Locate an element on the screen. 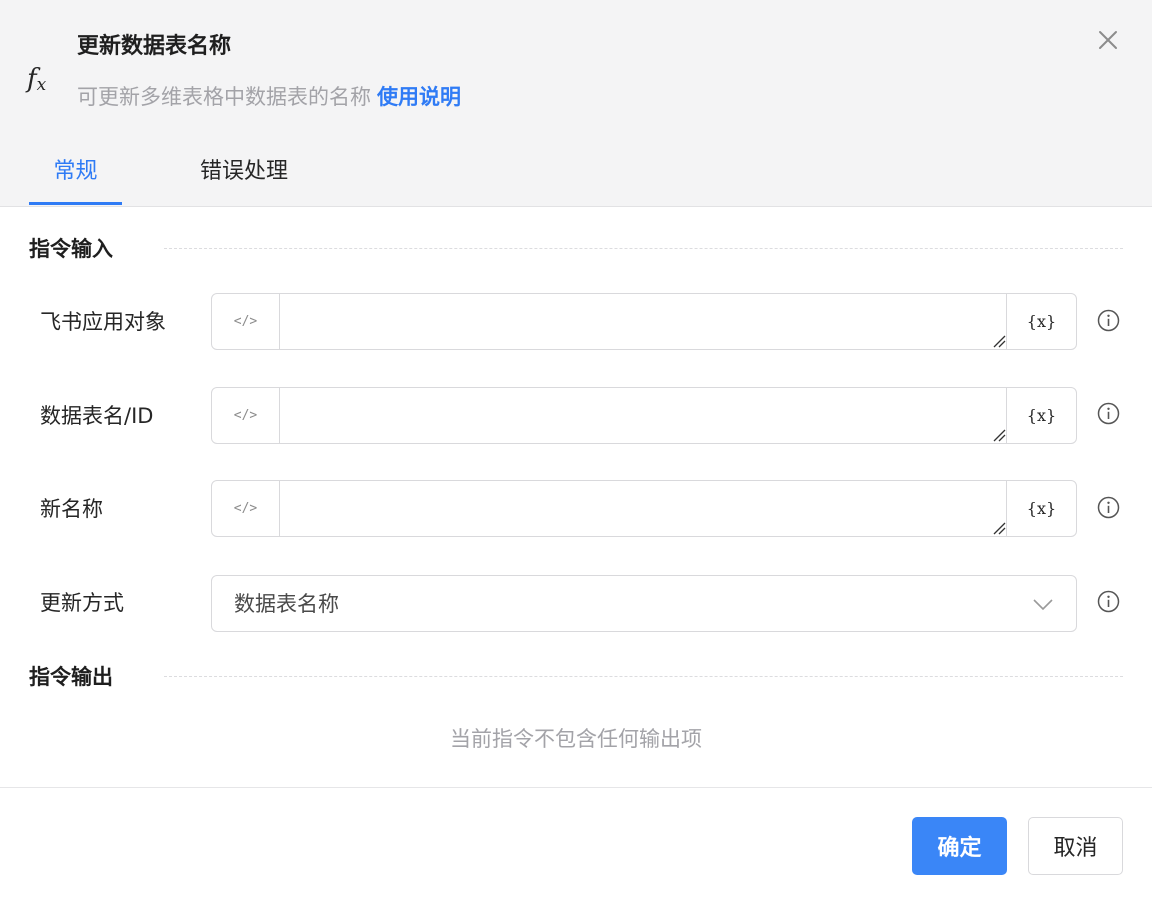 Image resolution: width=1152 pixels, height=904 pixels. cancel-button: 取消 is located at coordinates (1075, 846).